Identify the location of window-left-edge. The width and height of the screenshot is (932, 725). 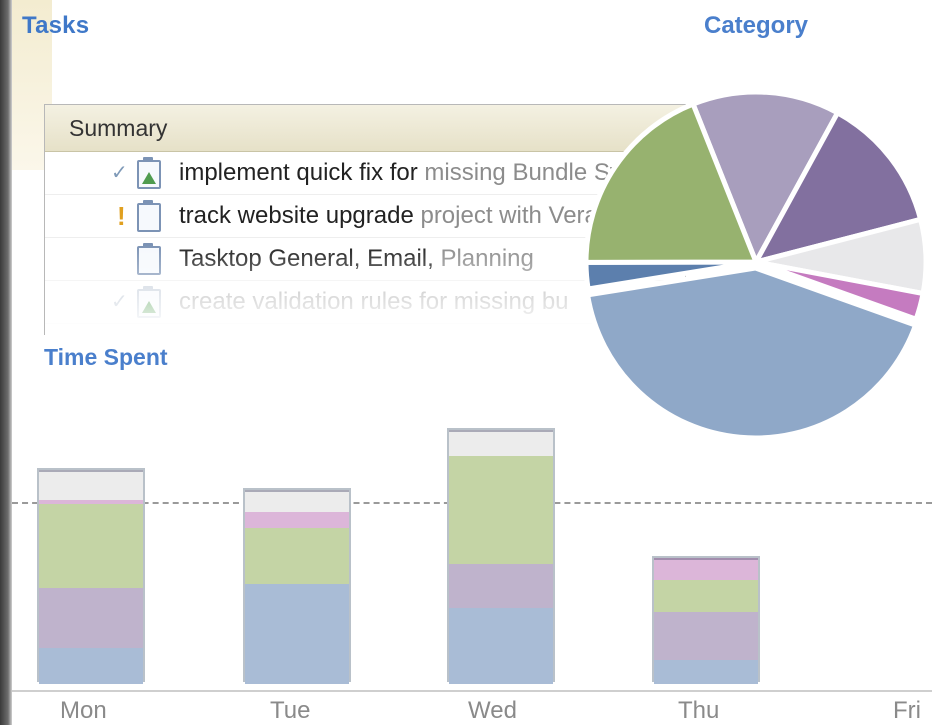
(6, 362).